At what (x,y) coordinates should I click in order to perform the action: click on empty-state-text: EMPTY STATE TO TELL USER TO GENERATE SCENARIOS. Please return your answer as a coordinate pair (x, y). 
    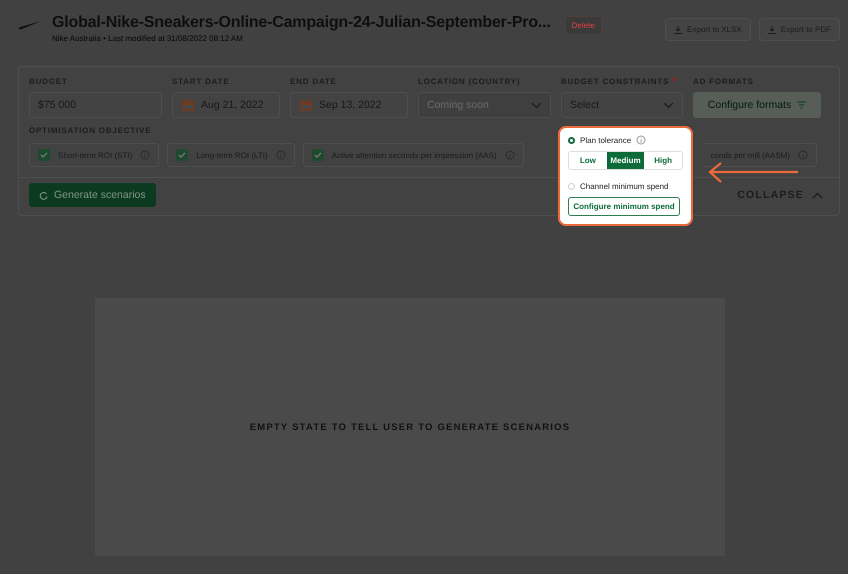
    Looking at the image, I should click on (410, 427).